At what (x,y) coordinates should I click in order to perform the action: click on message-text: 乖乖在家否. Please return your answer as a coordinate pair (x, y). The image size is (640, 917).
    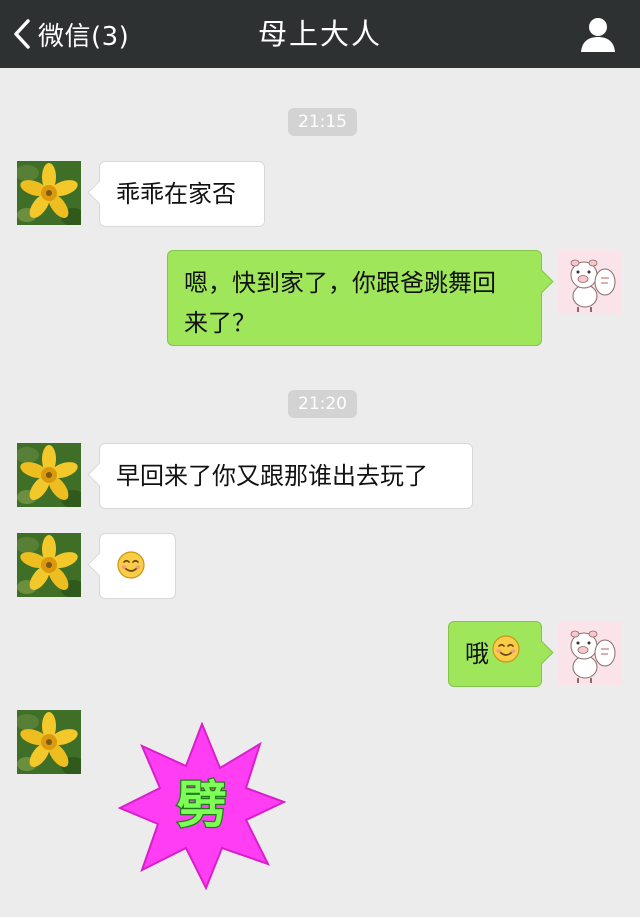
    Looking at the image, I should click on (176, 194).